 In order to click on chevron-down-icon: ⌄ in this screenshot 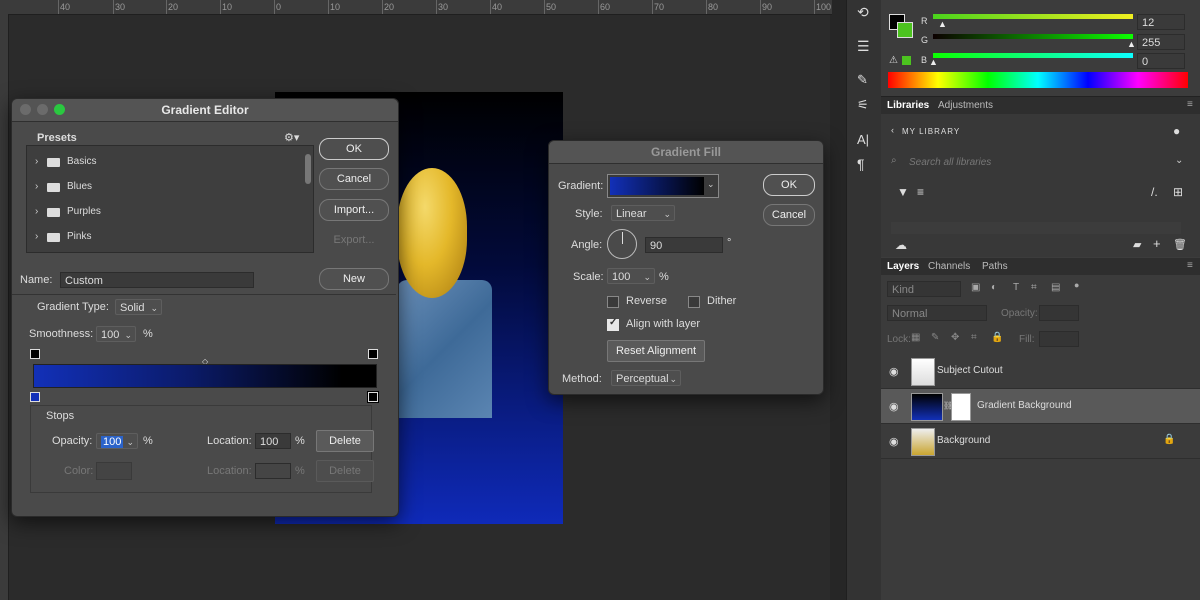, I will do `click(1179, 160)`.